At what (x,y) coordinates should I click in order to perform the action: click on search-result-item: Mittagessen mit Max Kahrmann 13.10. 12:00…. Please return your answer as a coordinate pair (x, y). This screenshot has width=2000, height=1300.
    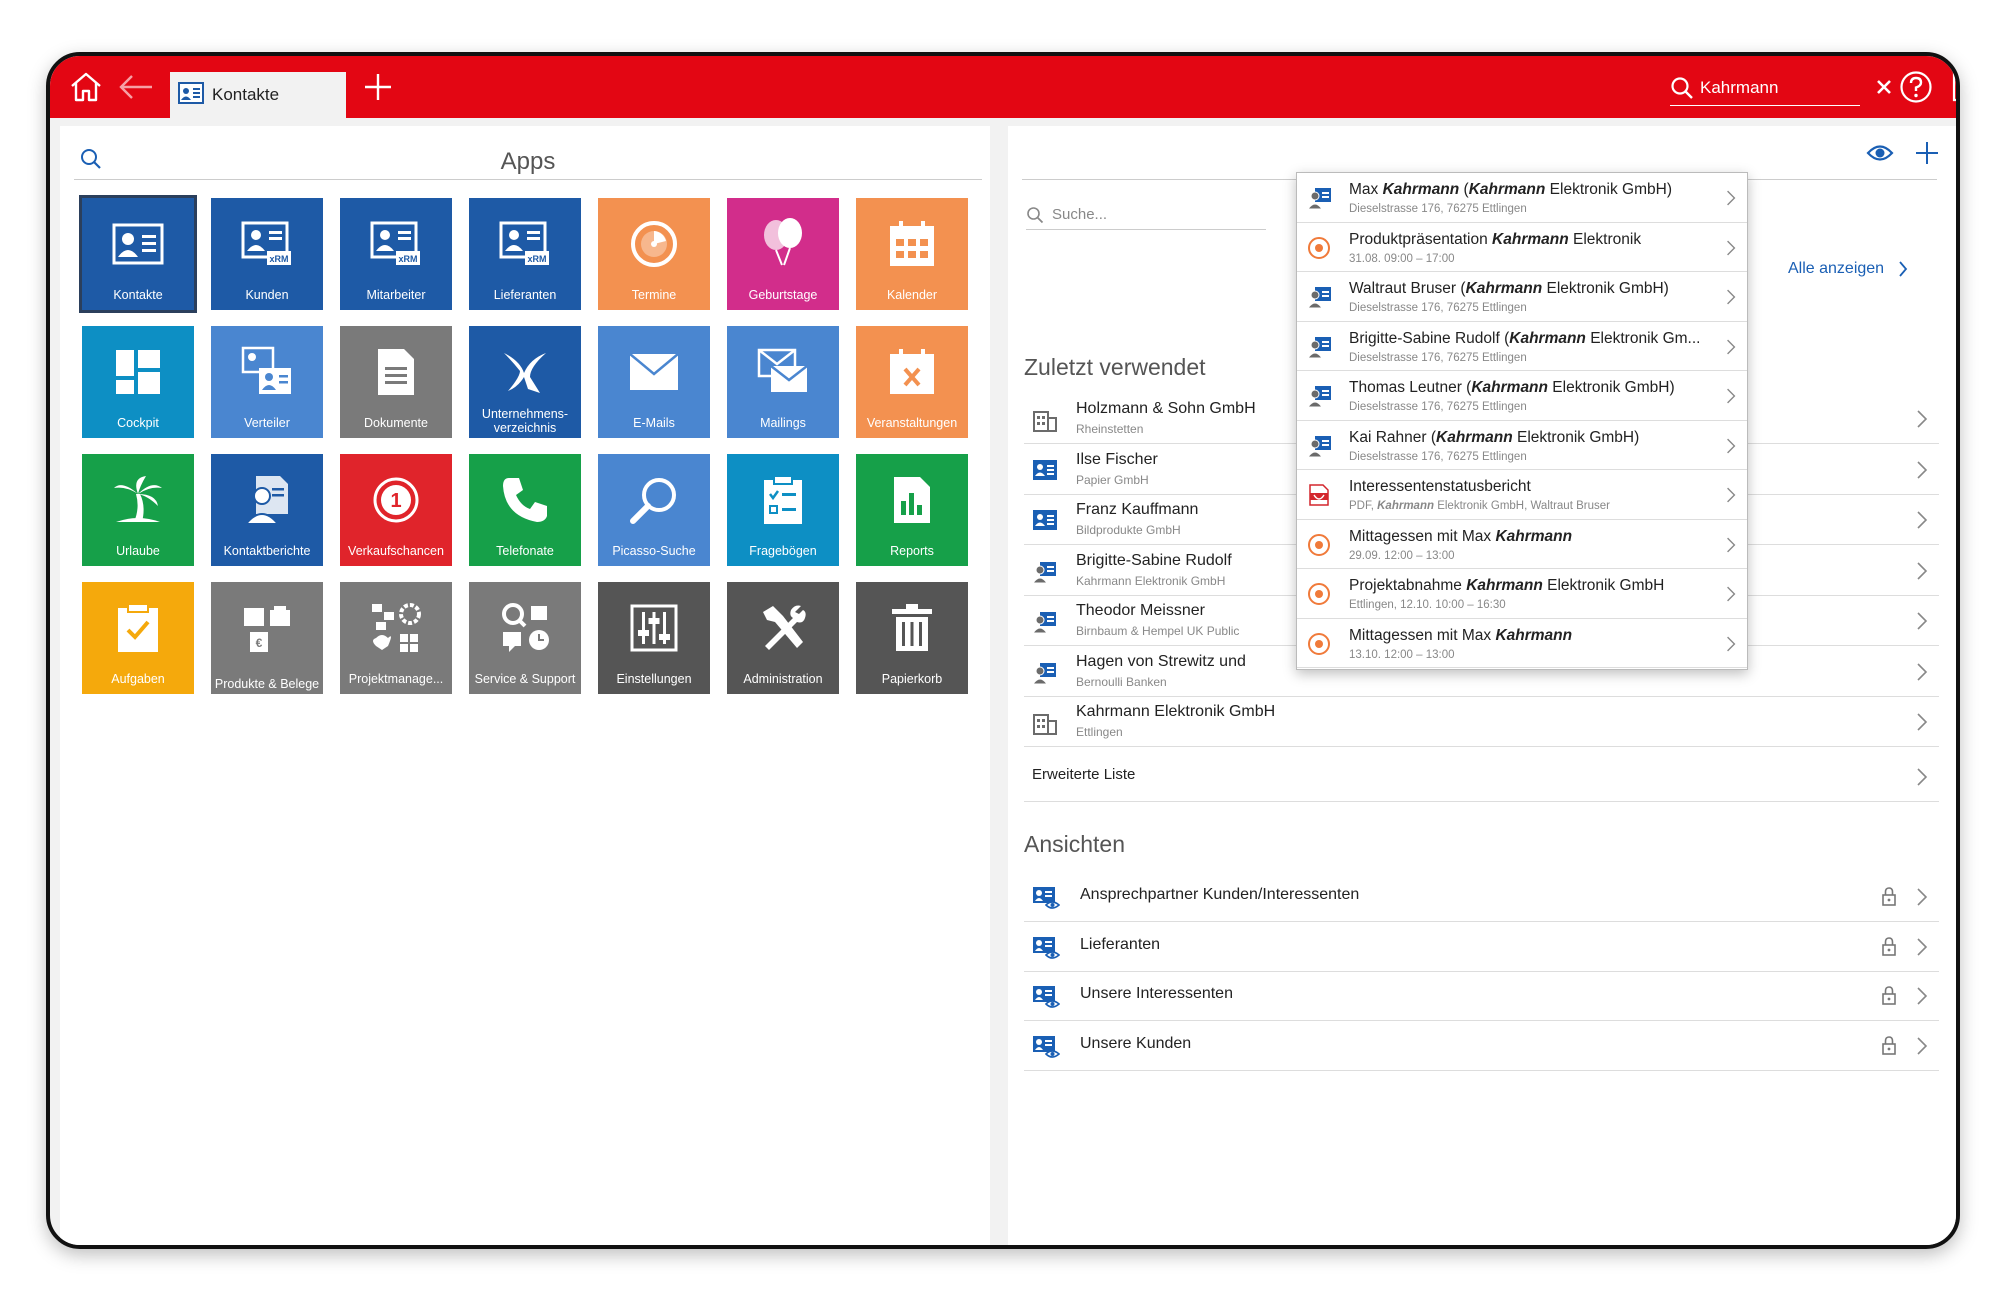
    Looking at the image, I should click on (1522, 643).